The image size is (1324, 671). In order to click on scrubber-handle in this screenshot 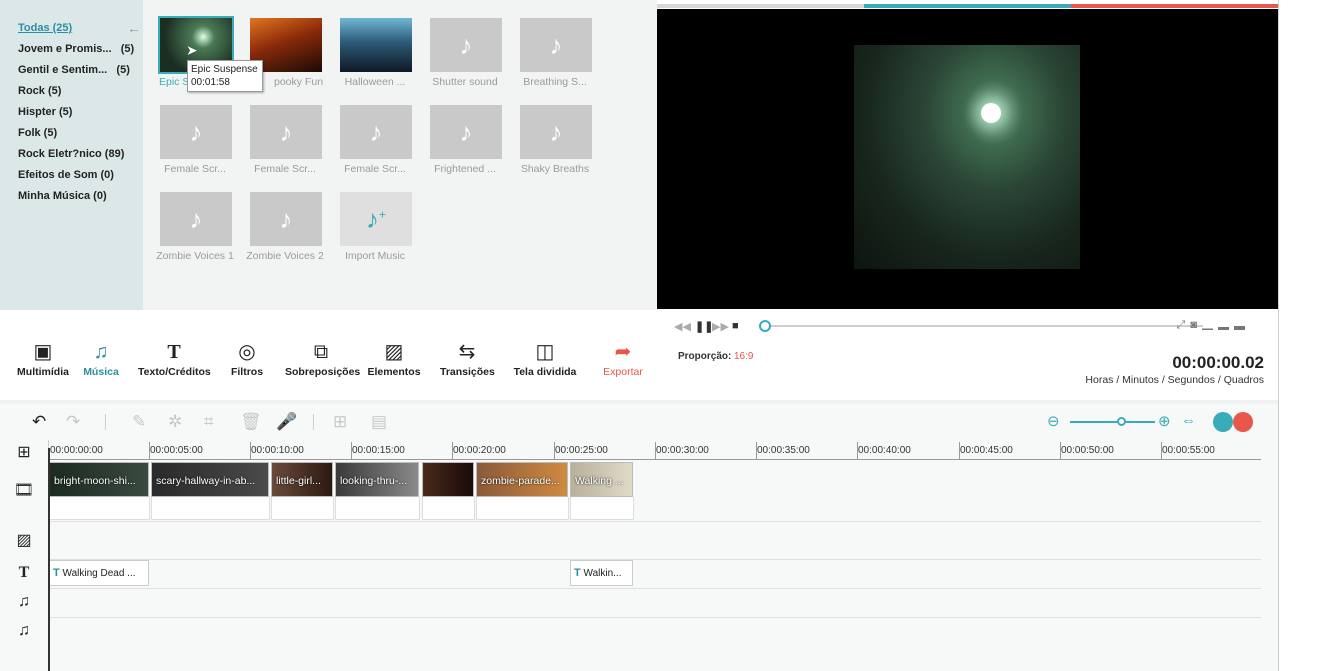, I will do `click(765, 326)`.